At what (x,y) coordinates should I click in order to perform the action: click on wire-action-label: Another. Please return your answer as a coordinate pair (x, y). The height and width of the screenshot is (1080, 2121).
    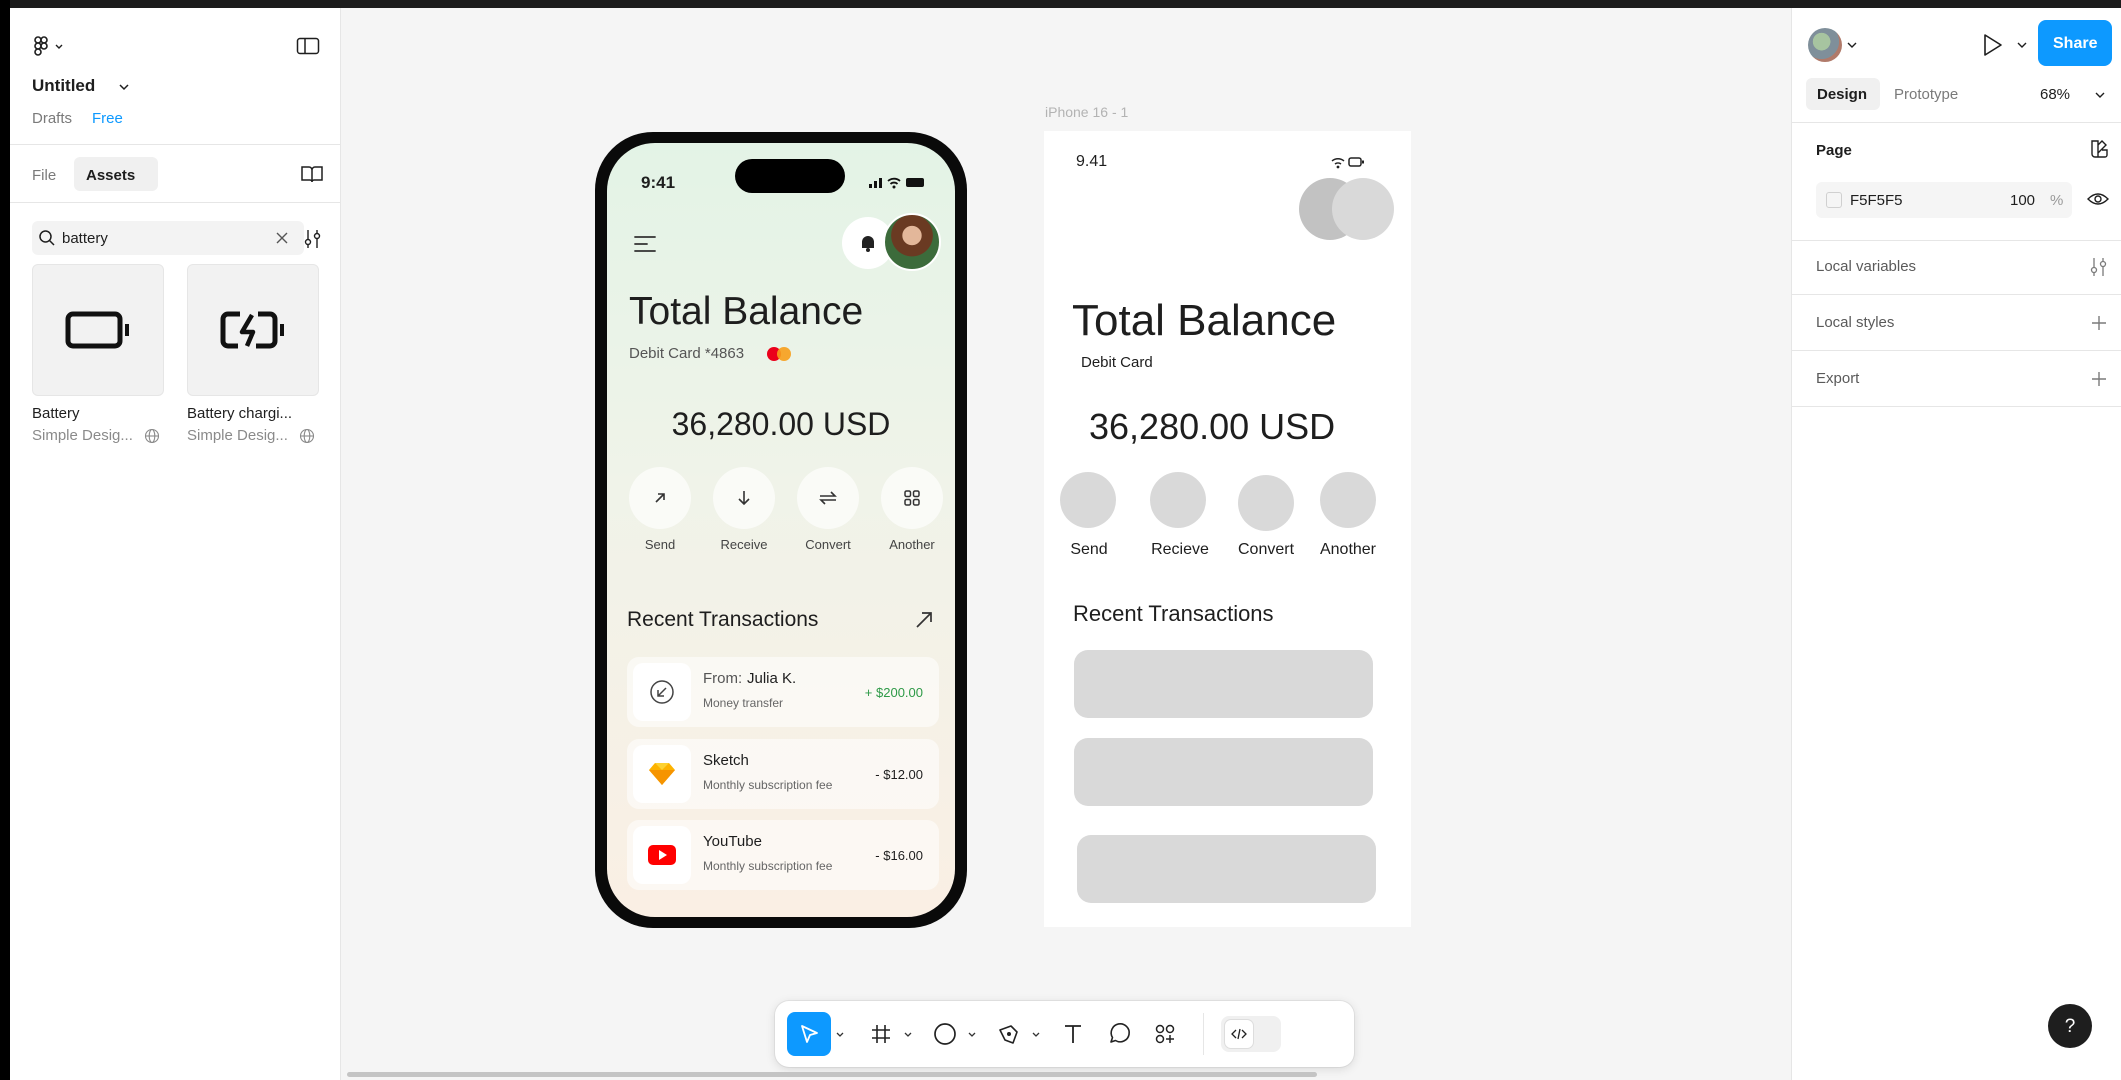
    Looking at the image, I should click on (1348, 549).